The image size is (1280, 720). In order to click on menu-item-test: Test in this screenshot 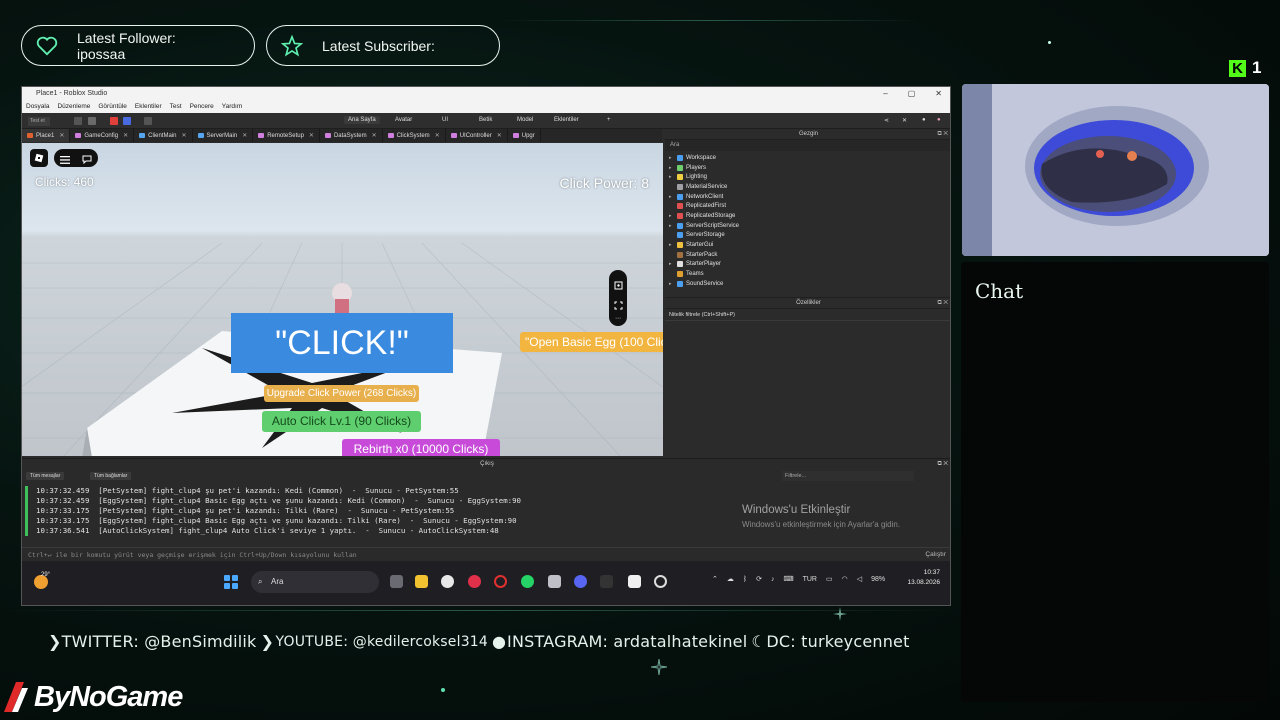, I will do `click(176, 107)`.